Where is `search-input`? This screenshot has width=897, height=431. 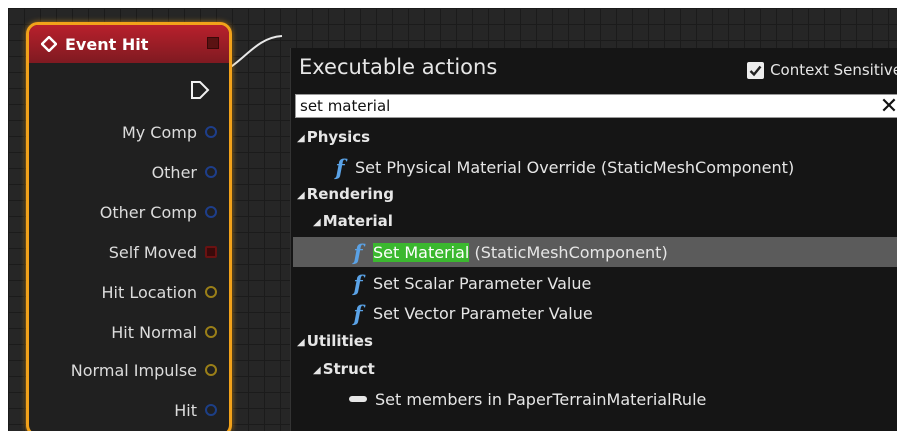
search-input is located at coordinates (596, 106).